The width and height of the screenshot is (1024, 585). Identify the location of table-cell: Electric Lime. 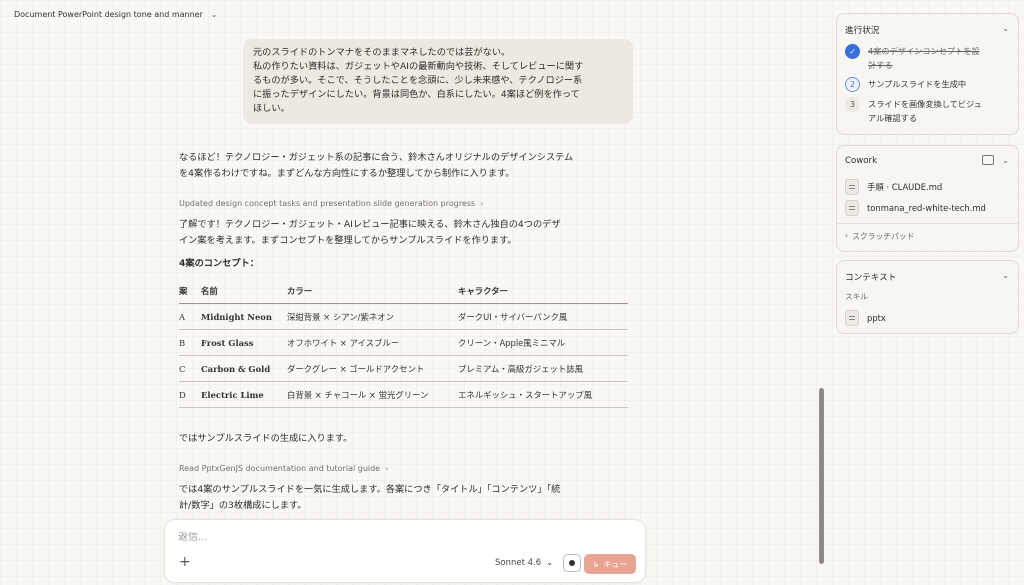
(232, 394).